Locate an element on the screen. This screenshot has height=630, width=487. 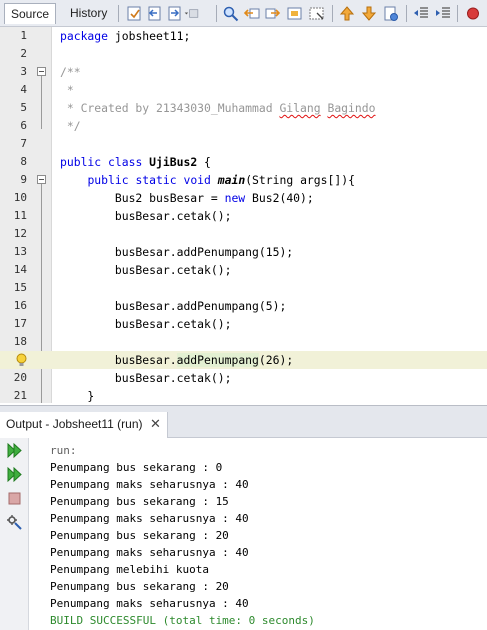
tab-history: History is located at coordinates (88, 13).